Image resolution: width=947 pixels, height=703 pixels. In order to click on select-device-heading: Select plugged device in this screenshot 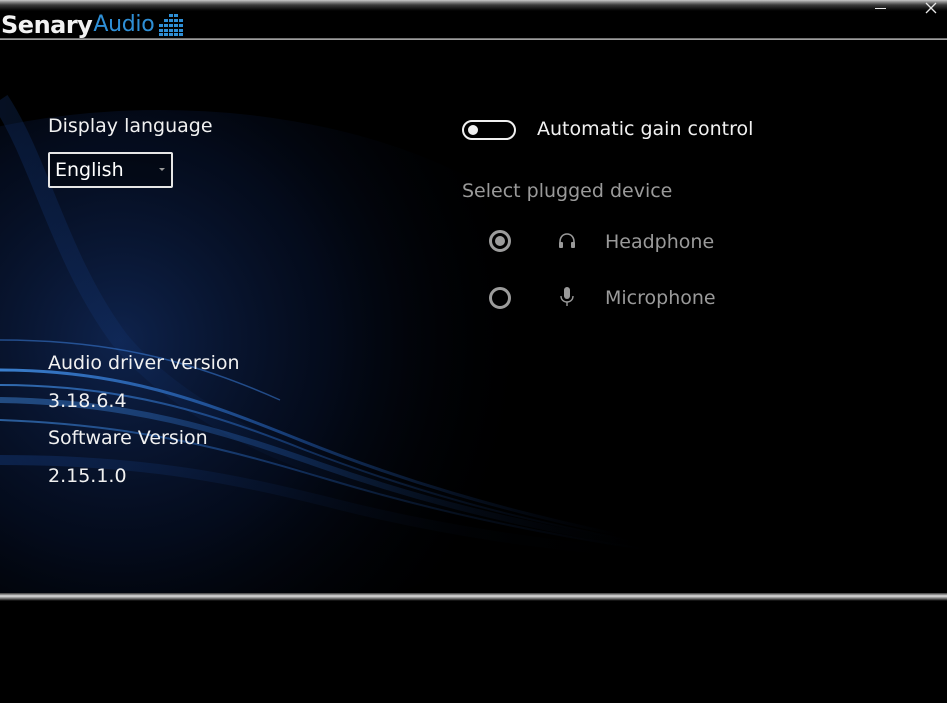, I will do `click(567, 191)`.